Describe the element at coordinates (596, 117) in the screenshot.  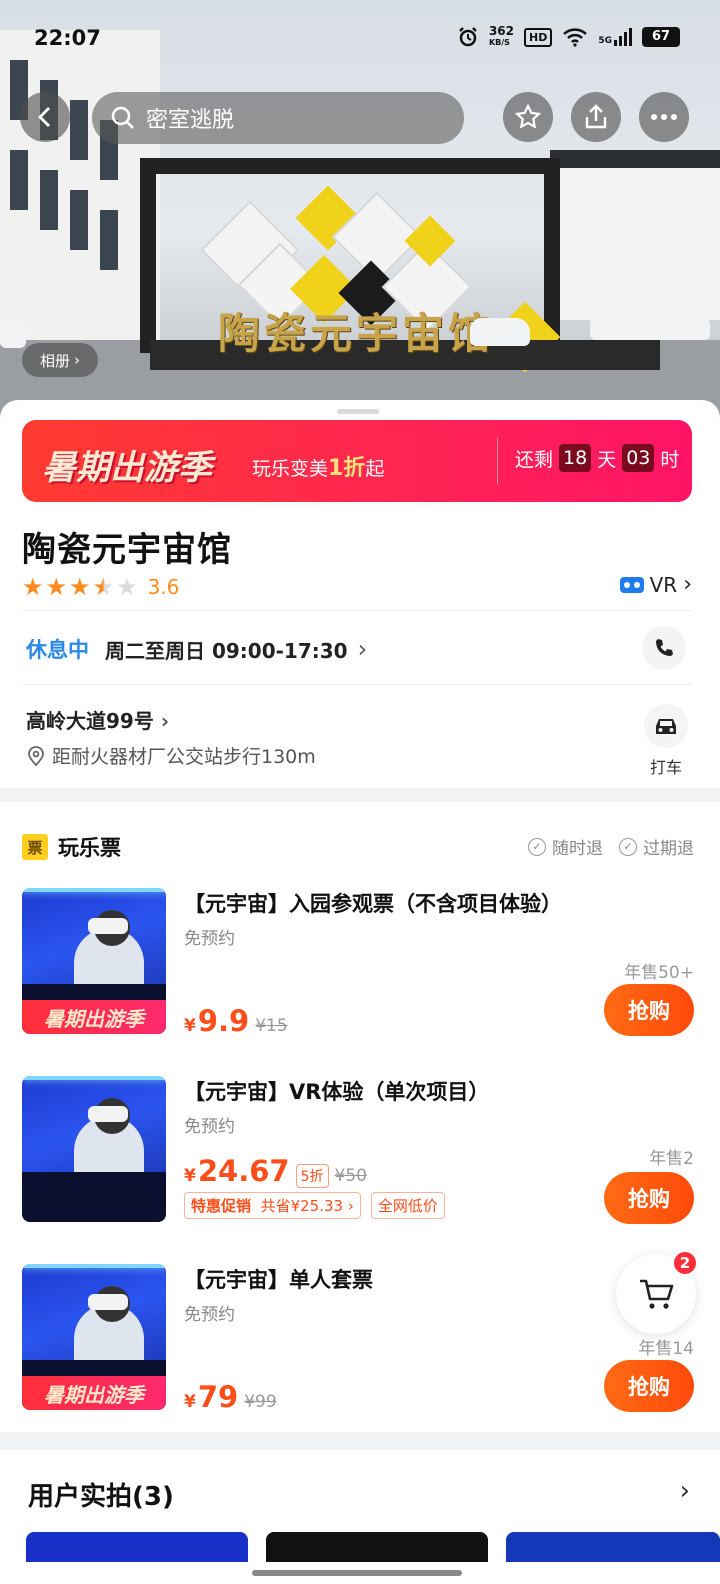
I see `share-button` at that location.